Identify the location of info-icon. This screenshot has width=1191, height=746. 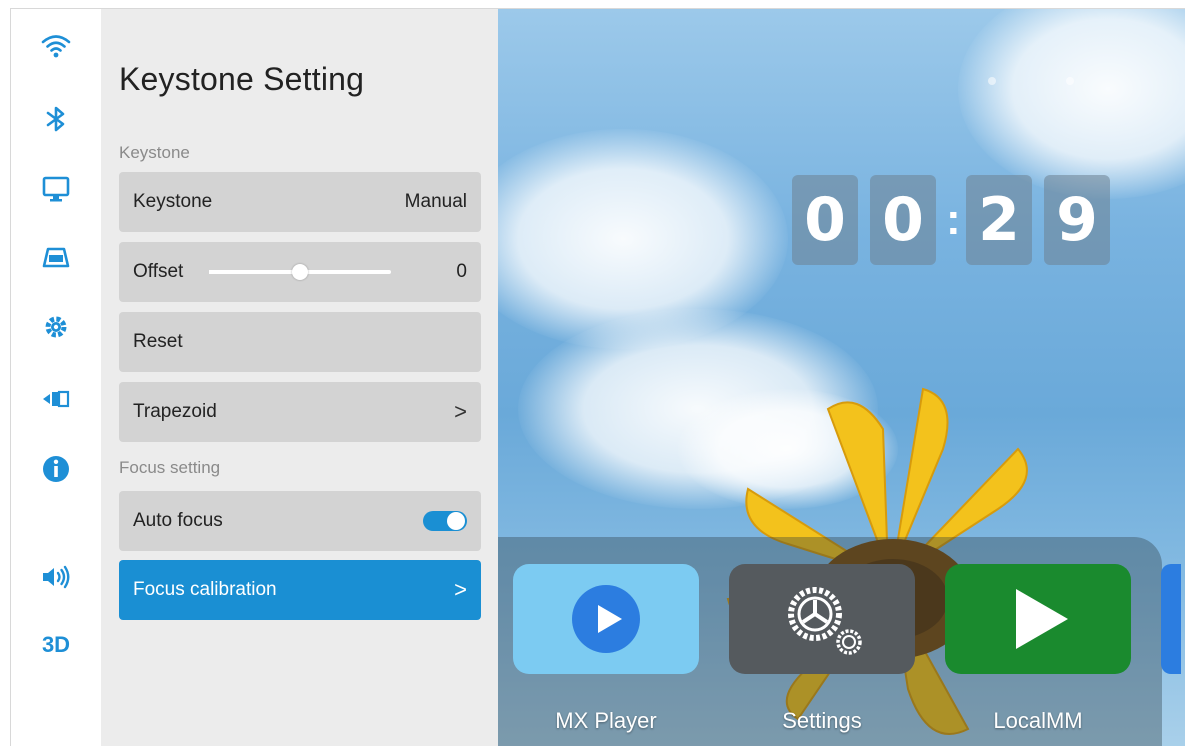
(56, 469).